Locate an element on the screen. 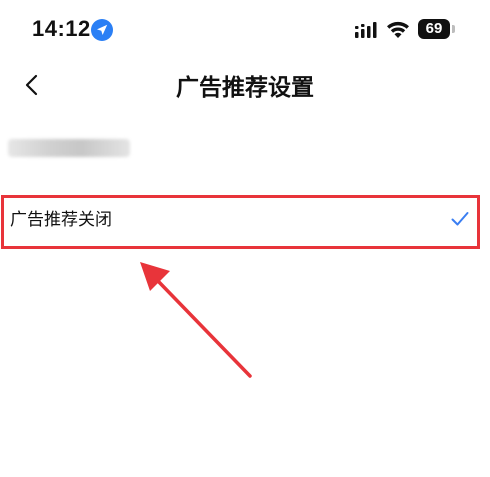 Image resolution: width=490 pixels, height=477 pixels. option-ad-recommend-off: 广告推荐关闭 is located at coordinates (245, 221).